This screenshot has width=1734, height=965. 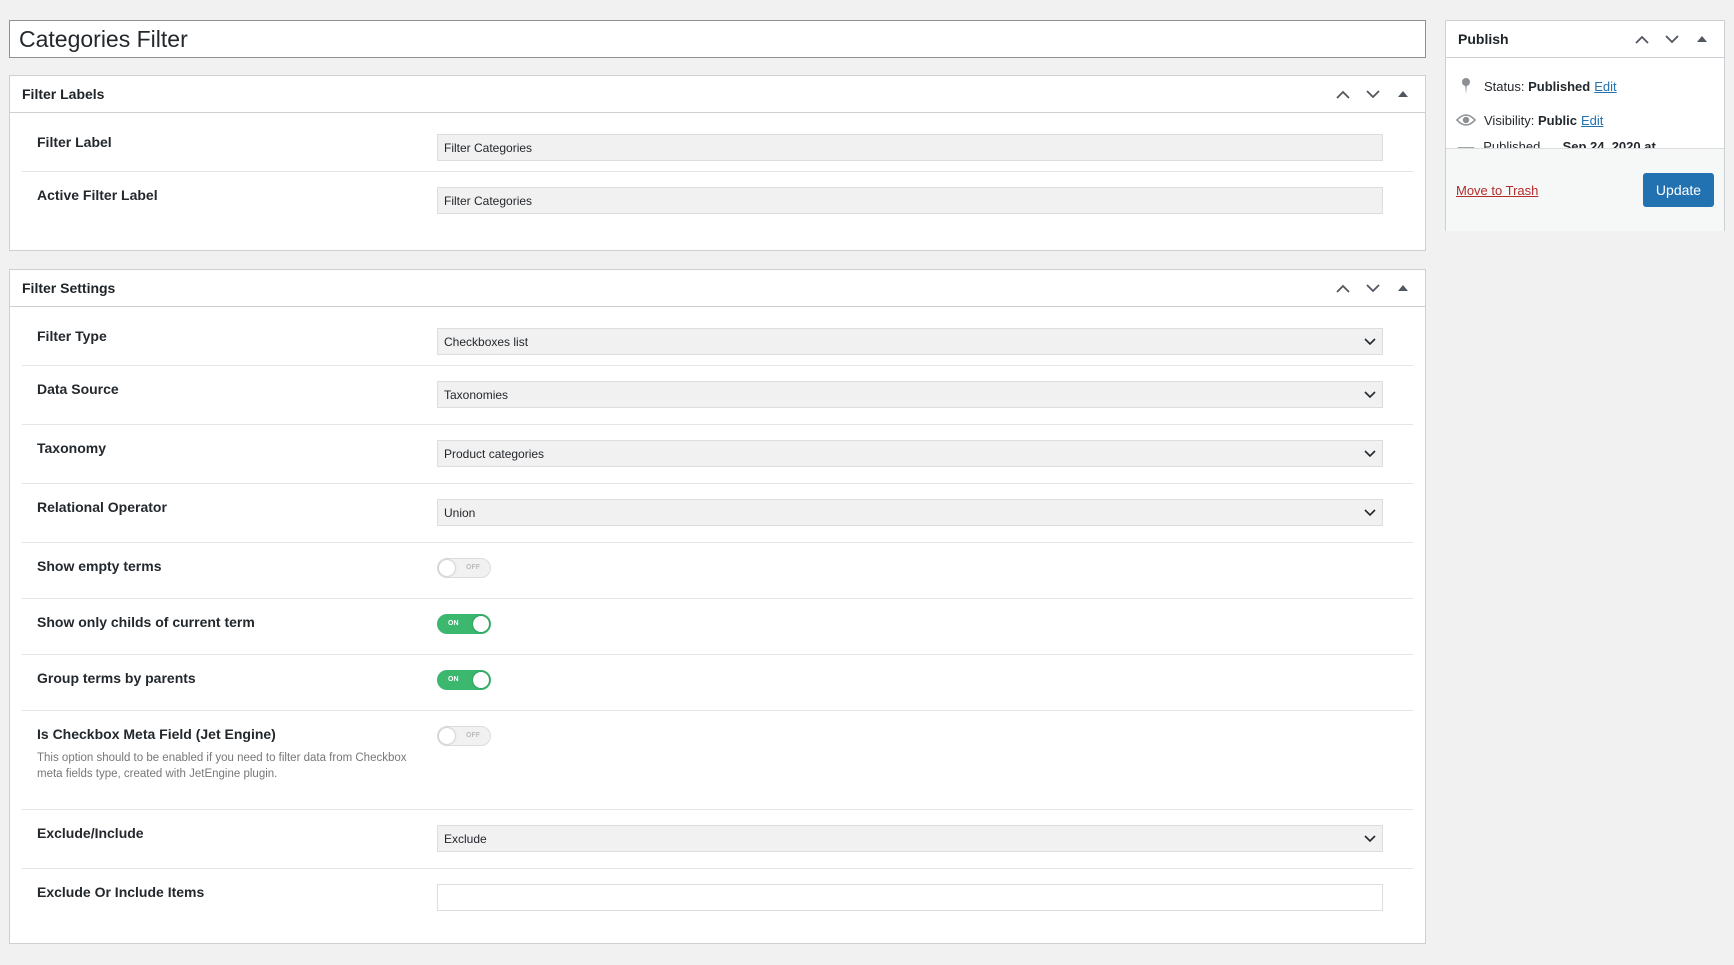 I want to click on visibility-value: Public, so click(x=1557, y=120).